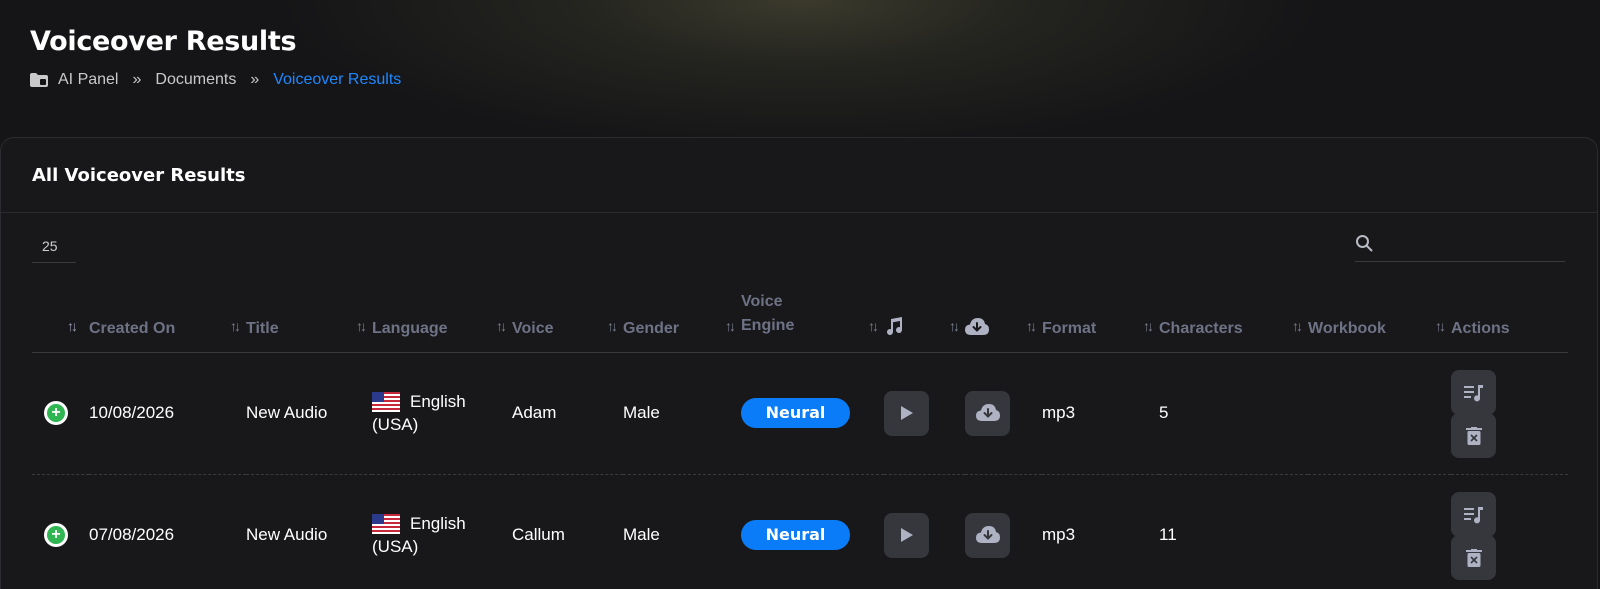 The image size is (1600, 589). I want to click on search-icon, so click(1364, 243).